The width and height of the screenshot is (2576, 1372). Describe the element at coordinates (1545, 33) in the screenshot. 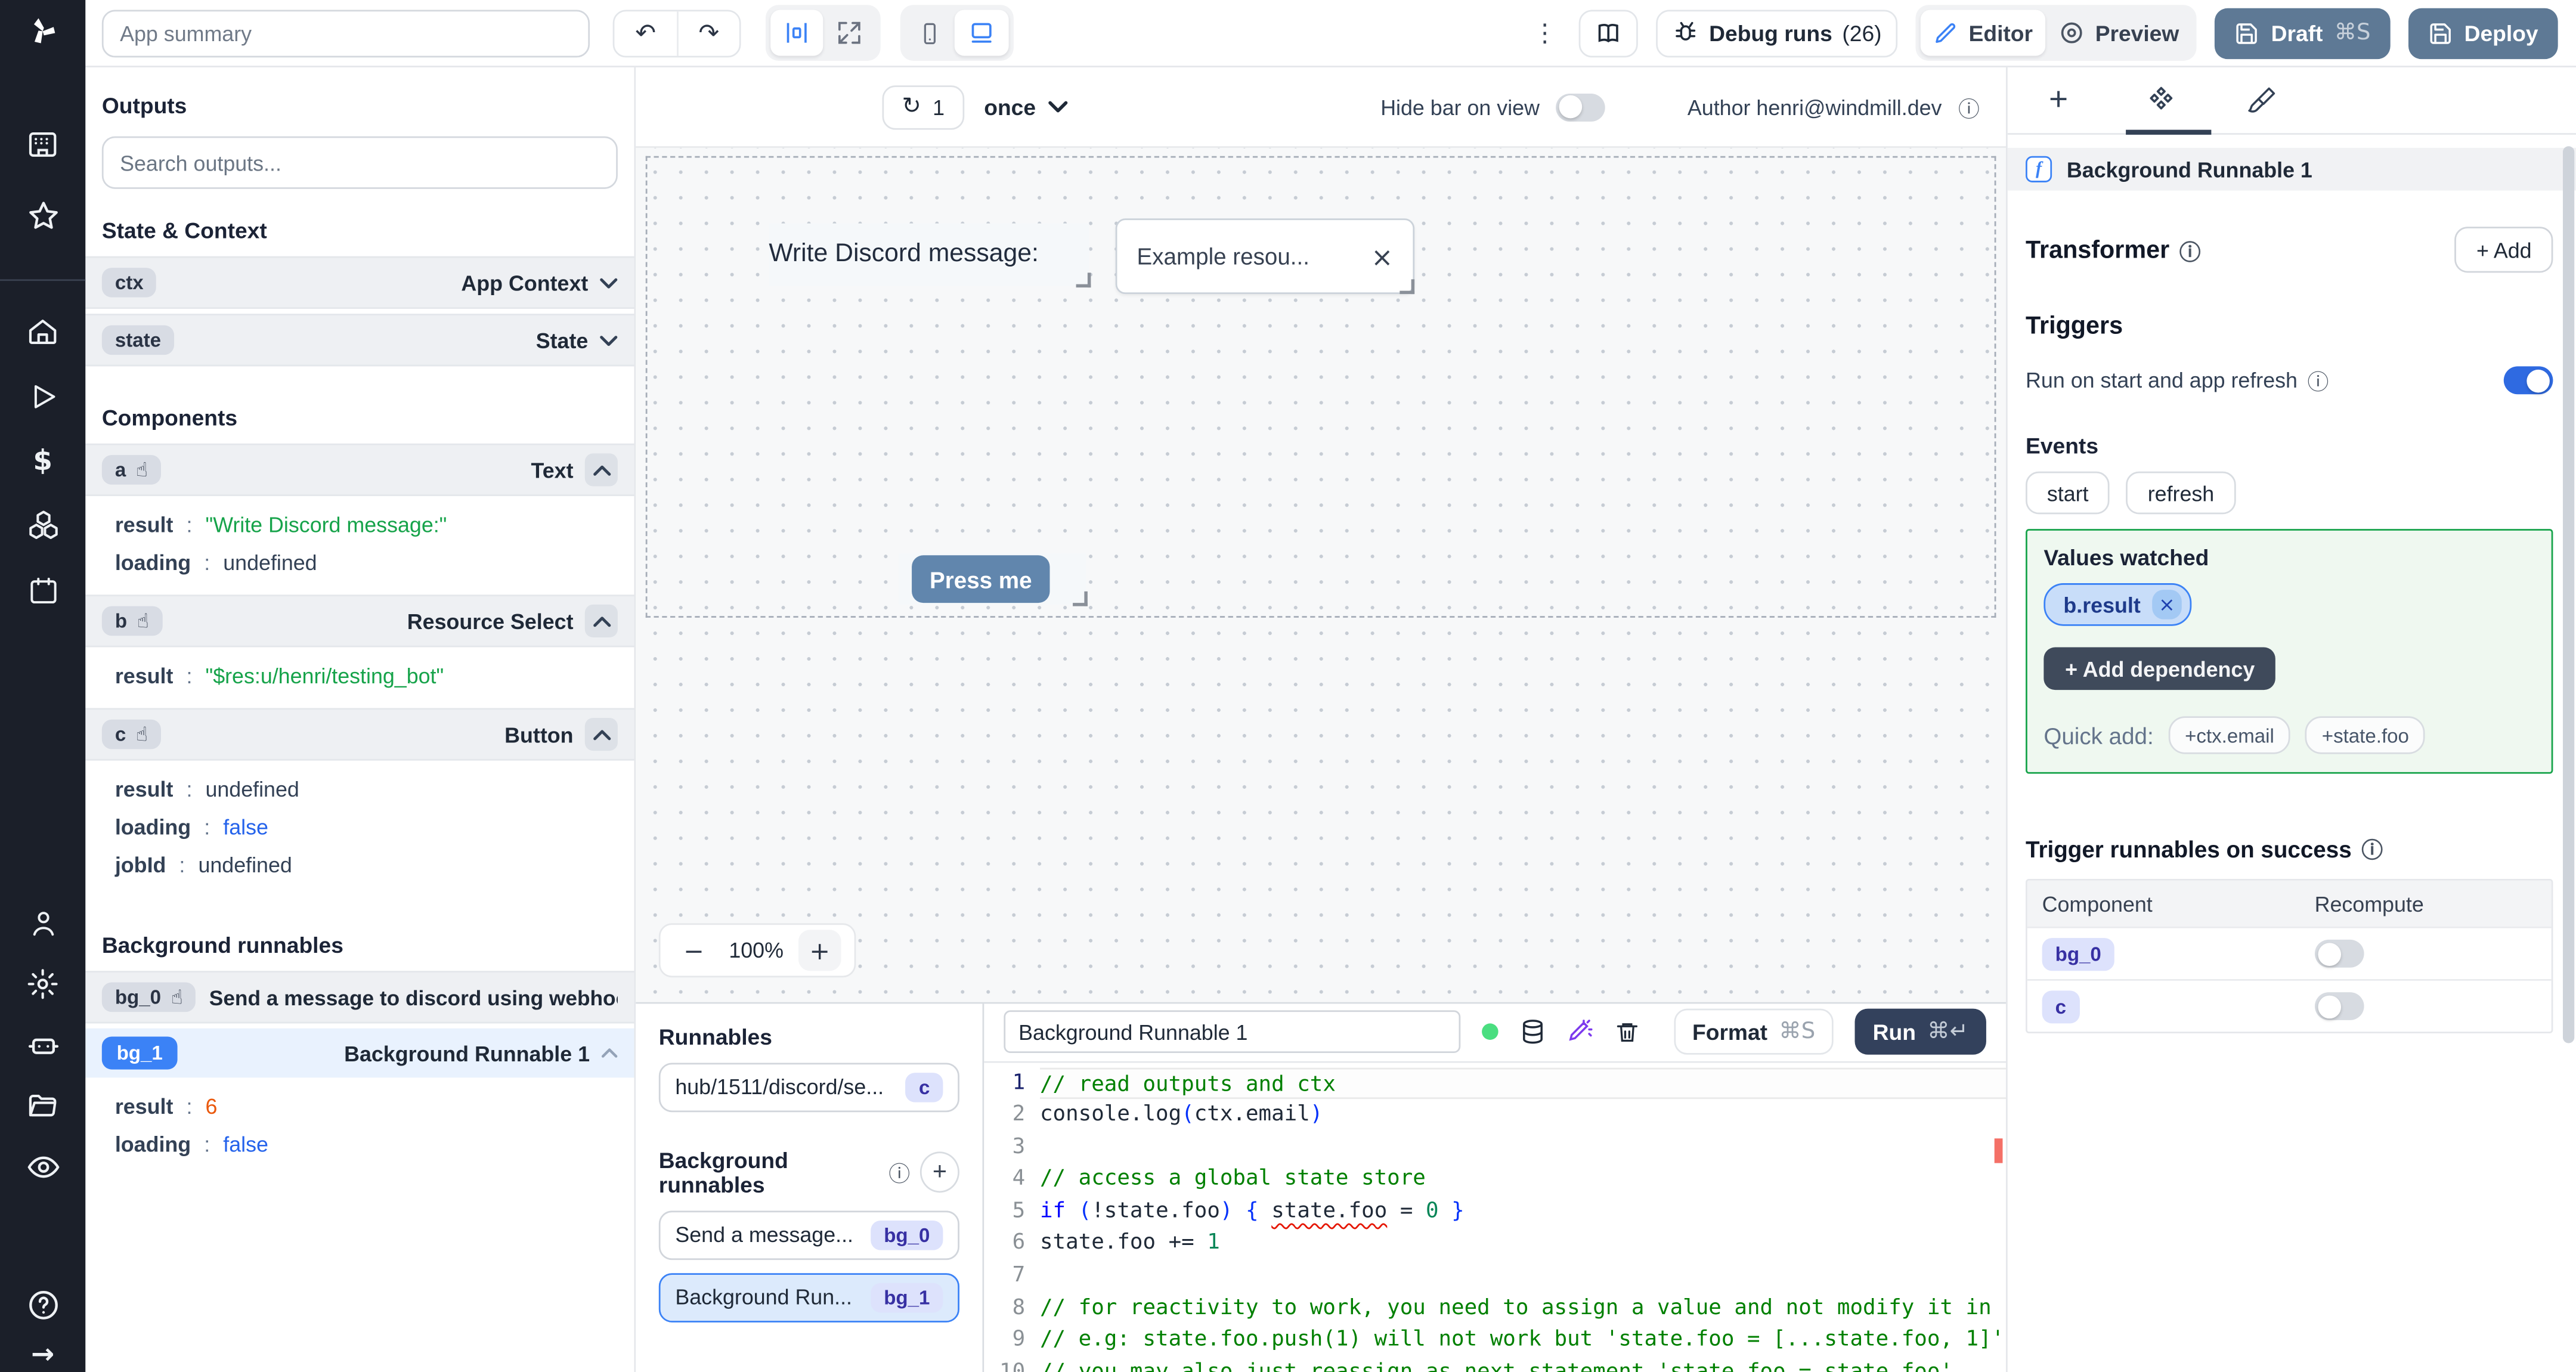

I see `more-menu-button: ⋮` at that location.